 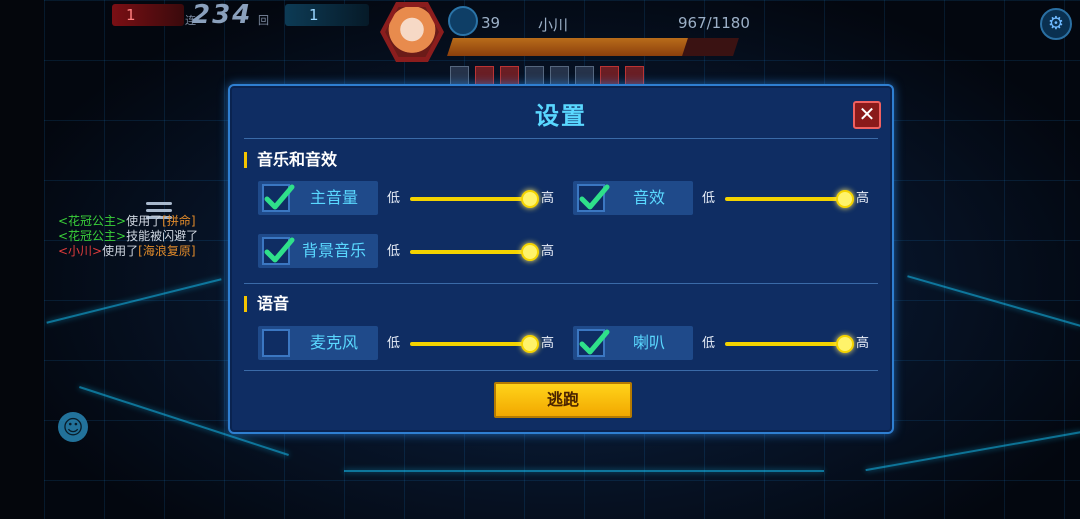 What do you see at coordinates (276, 343) in the screenshot?
I see `microphone-checkbox` at bounding box center [276, 343].